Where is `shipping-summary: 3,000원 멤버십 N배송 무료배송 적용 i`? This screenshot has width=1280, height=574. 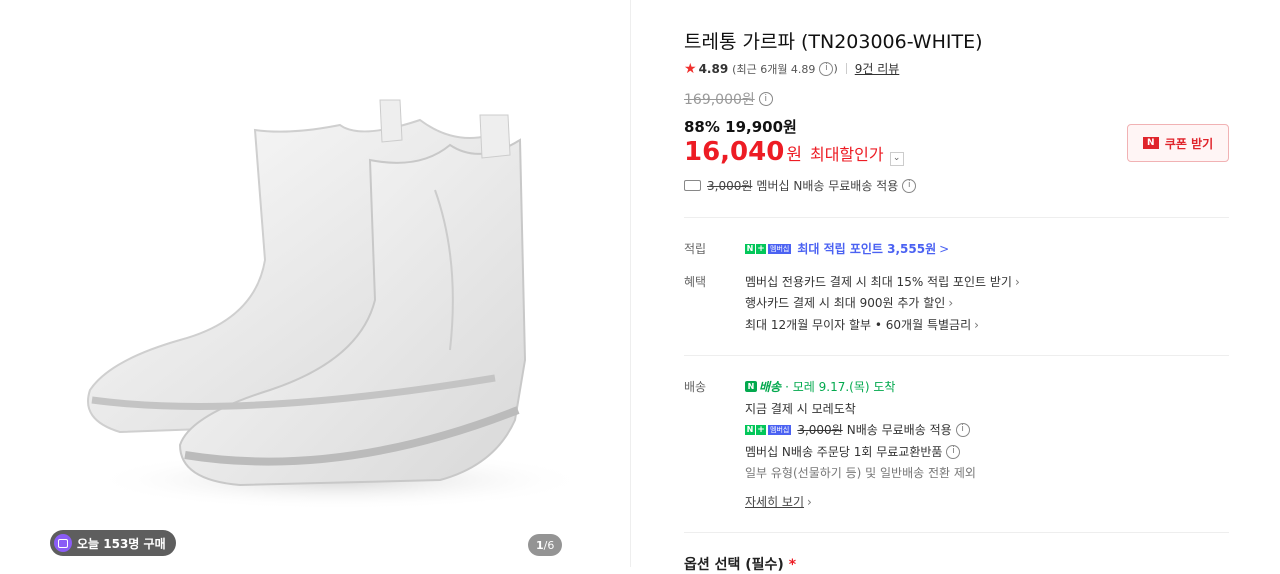 shipping-summary: 3,000원 멤버십 N배송 무료배송 적용 i is located at coordinates (800, 185).